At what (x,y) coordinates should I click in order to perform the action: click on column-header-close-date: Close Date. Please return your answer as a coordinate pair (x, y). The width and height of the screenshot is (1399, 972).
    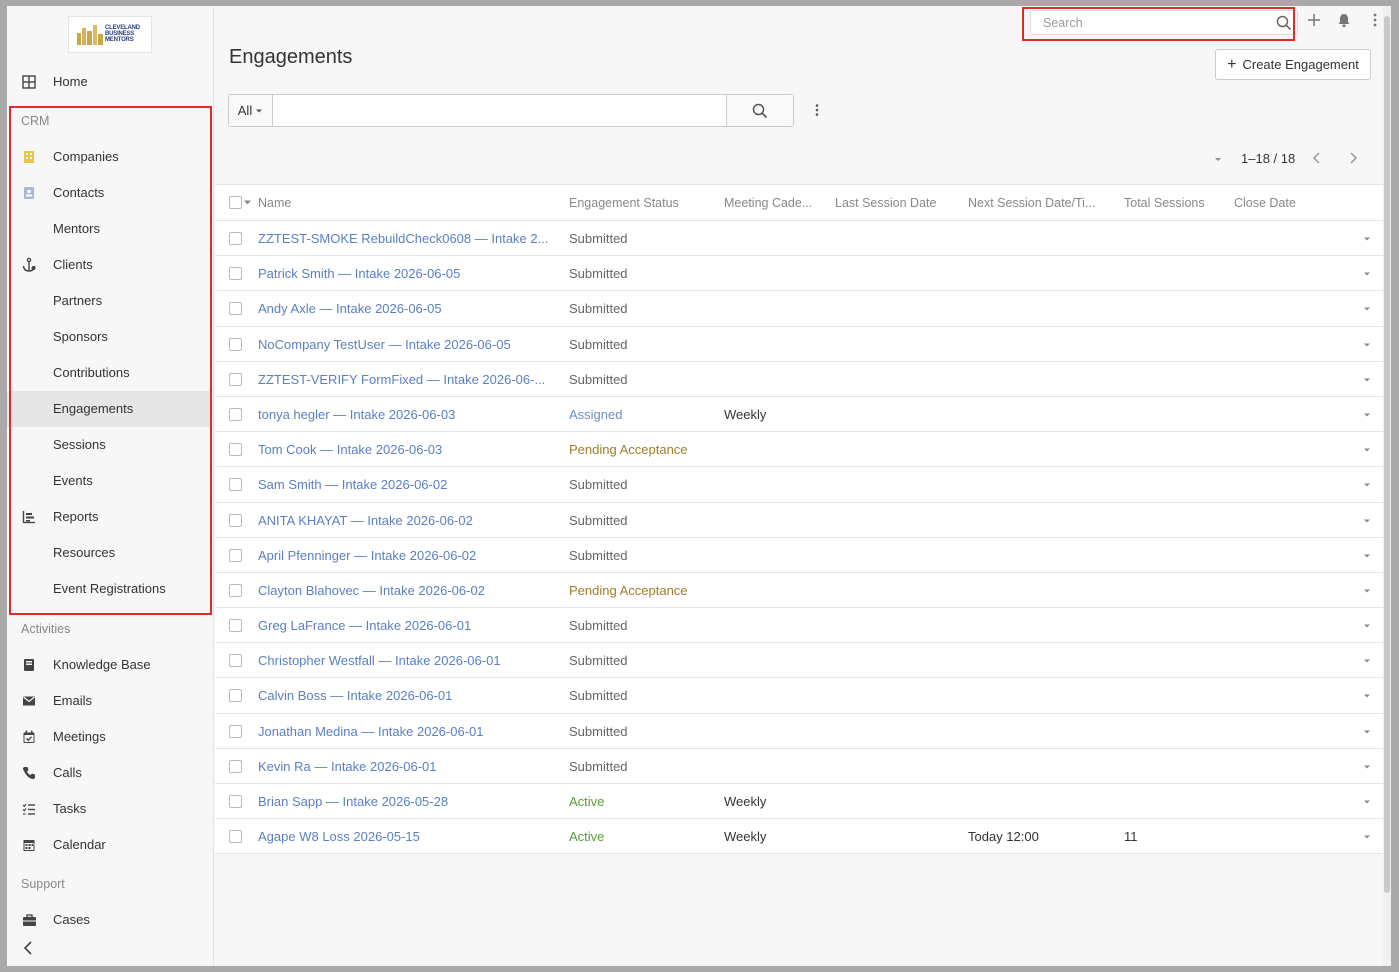
    Looking at the image, I should click on (1265, 203).